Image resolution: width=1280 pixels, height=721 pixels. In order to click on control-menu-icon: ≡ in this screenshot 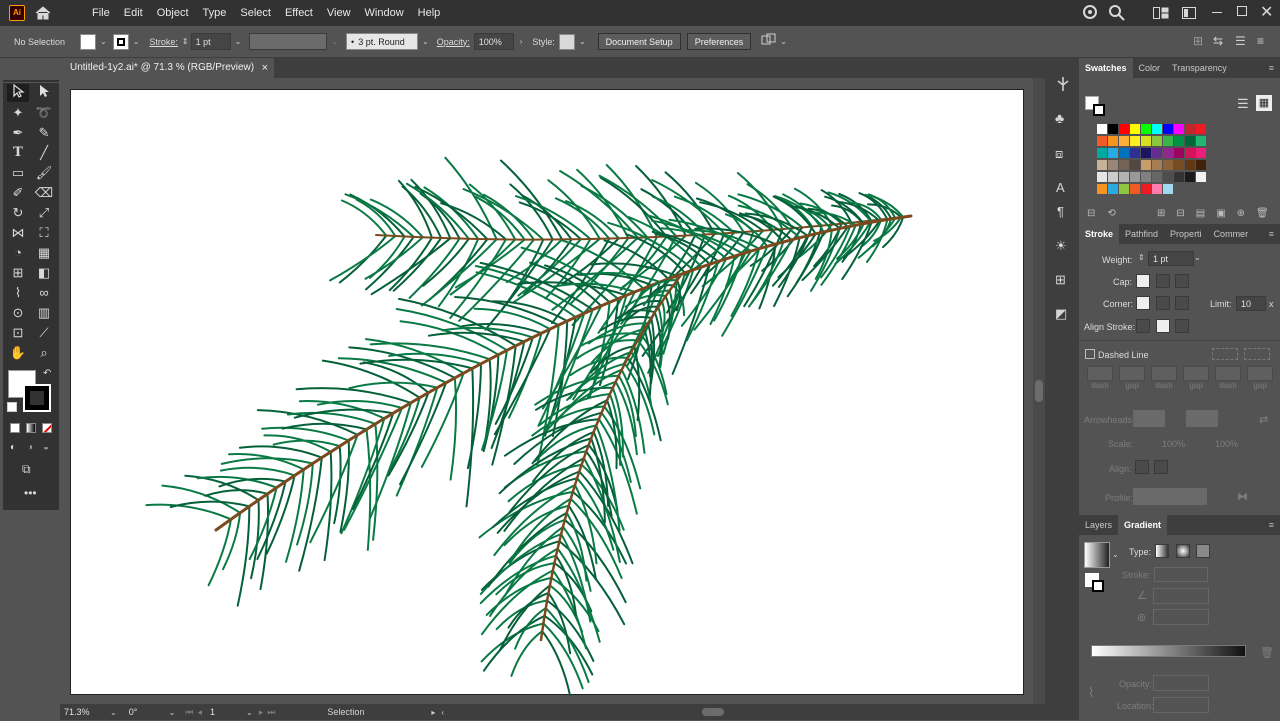, I will do `click(1260, 41)`.